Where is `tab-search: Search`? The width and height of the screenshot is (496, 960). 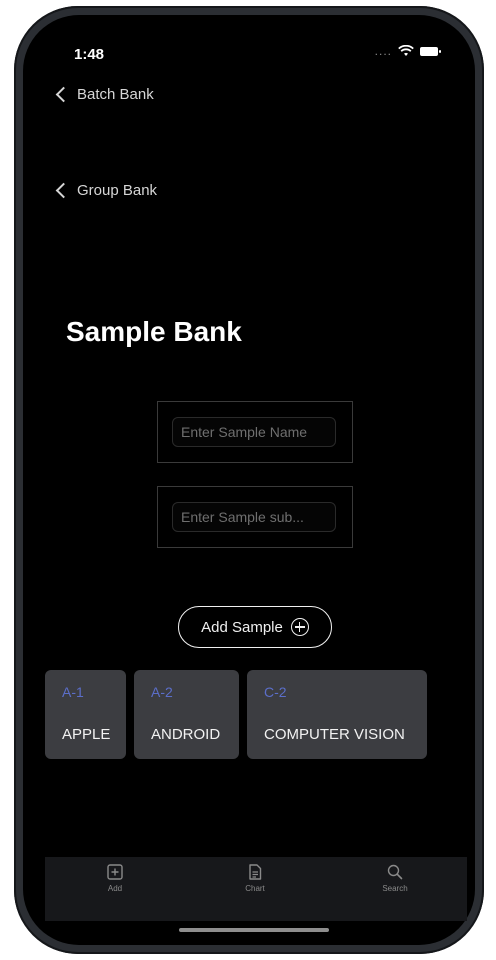 tab-search: Search is located at coordinates (395, 878).